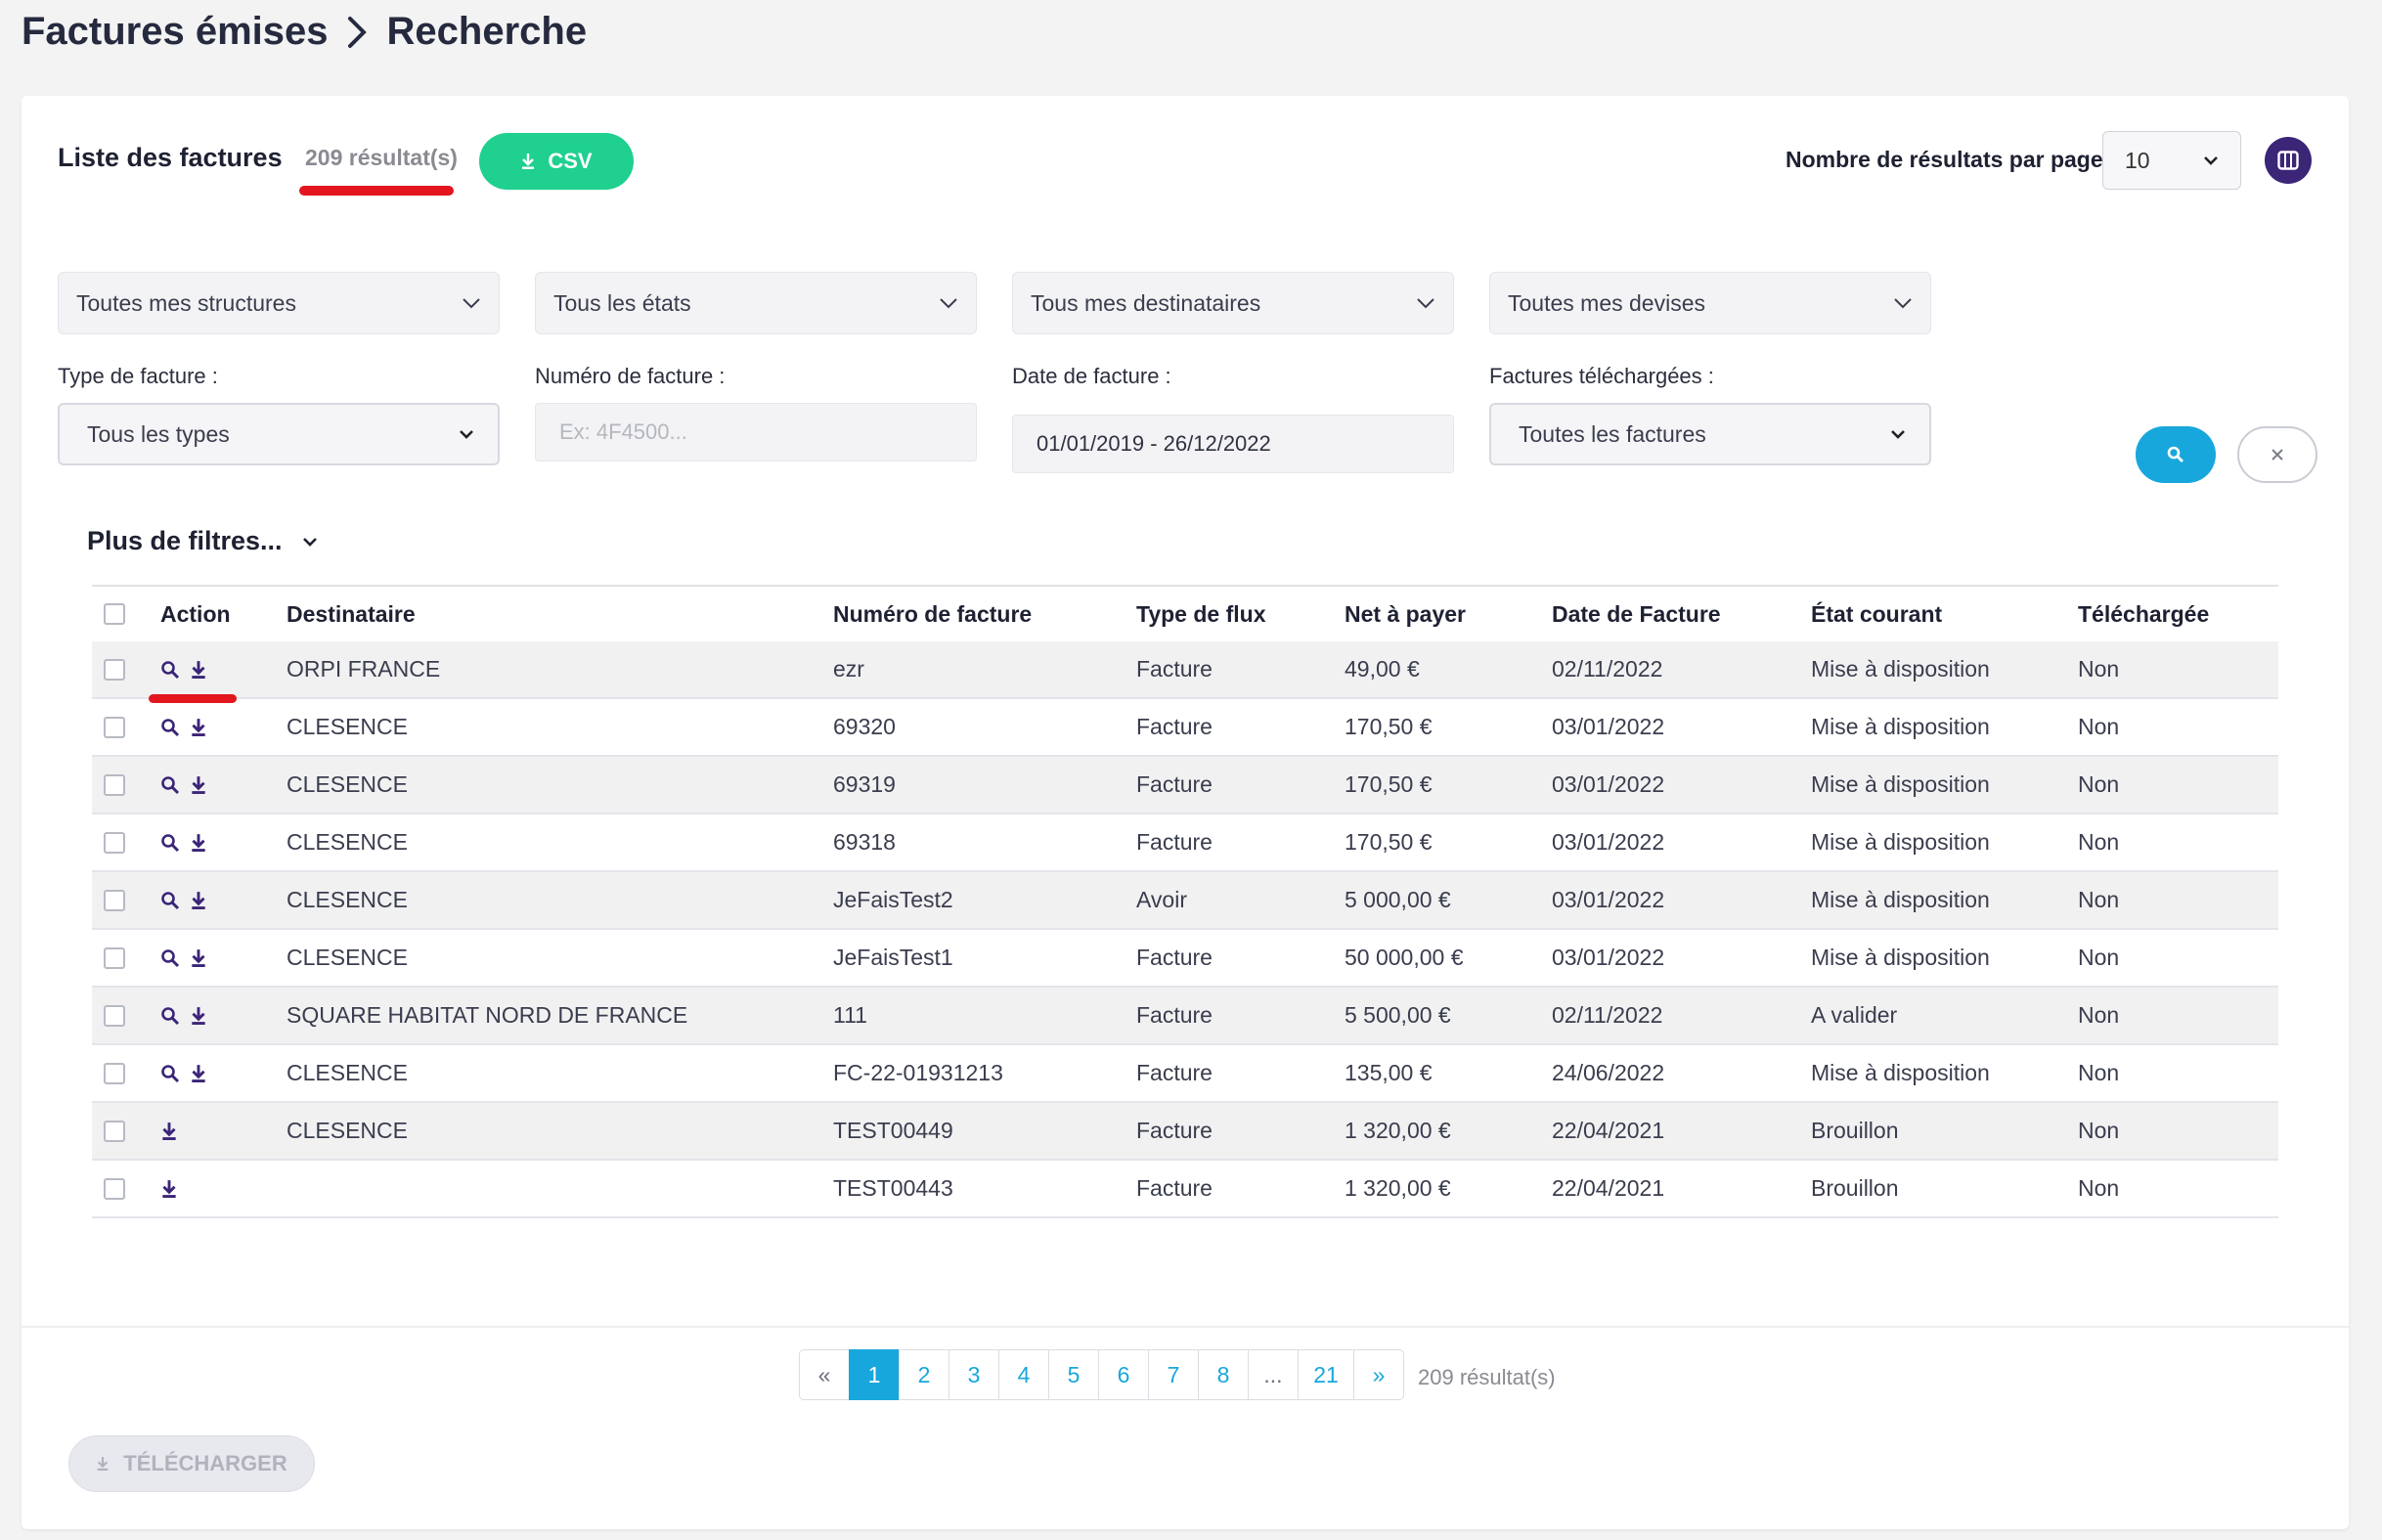 The width and height of the screenshot is (2382, 1540). Describe the element at coordinates (756, 303) in the screenshot. I see `etats-select: Tous les états` at that location.